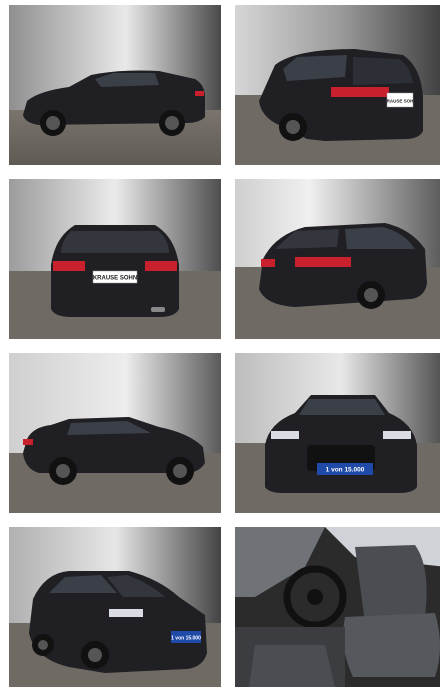 This screenshot has height=687, width=440. I want to click on photo-1-side-left, so click(115, 85).